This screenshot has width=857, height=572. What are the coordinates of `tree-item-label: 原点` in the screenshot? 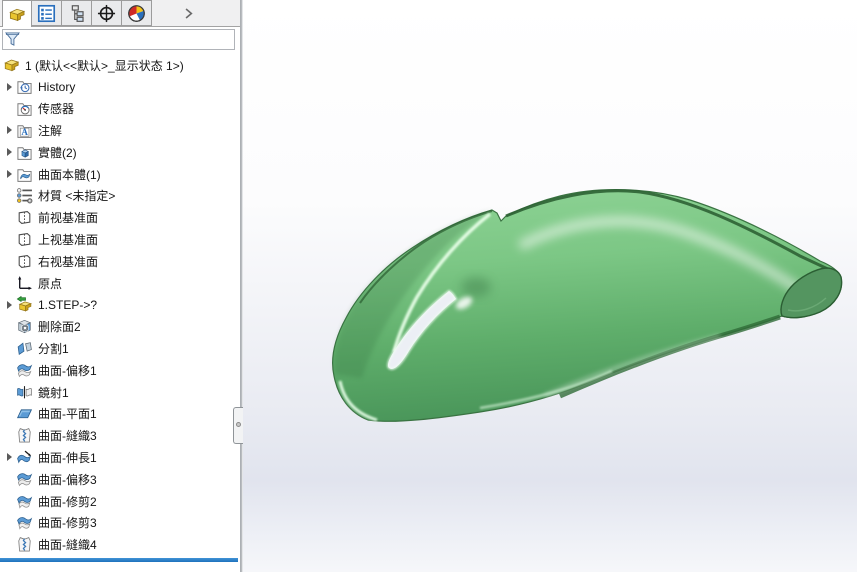 It's located at (50, 283).